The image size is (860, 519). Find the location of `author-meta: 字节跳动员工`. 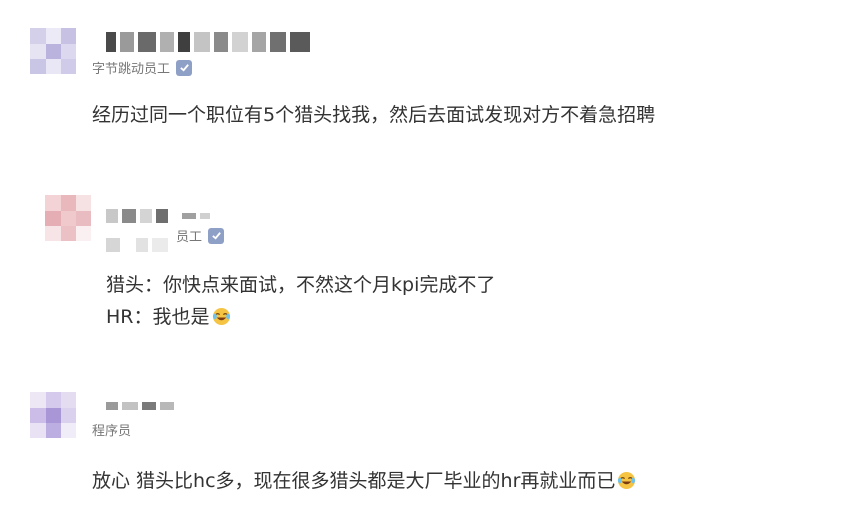

author-meta: 字节跳动员工 is located at coordinates (142, 67).